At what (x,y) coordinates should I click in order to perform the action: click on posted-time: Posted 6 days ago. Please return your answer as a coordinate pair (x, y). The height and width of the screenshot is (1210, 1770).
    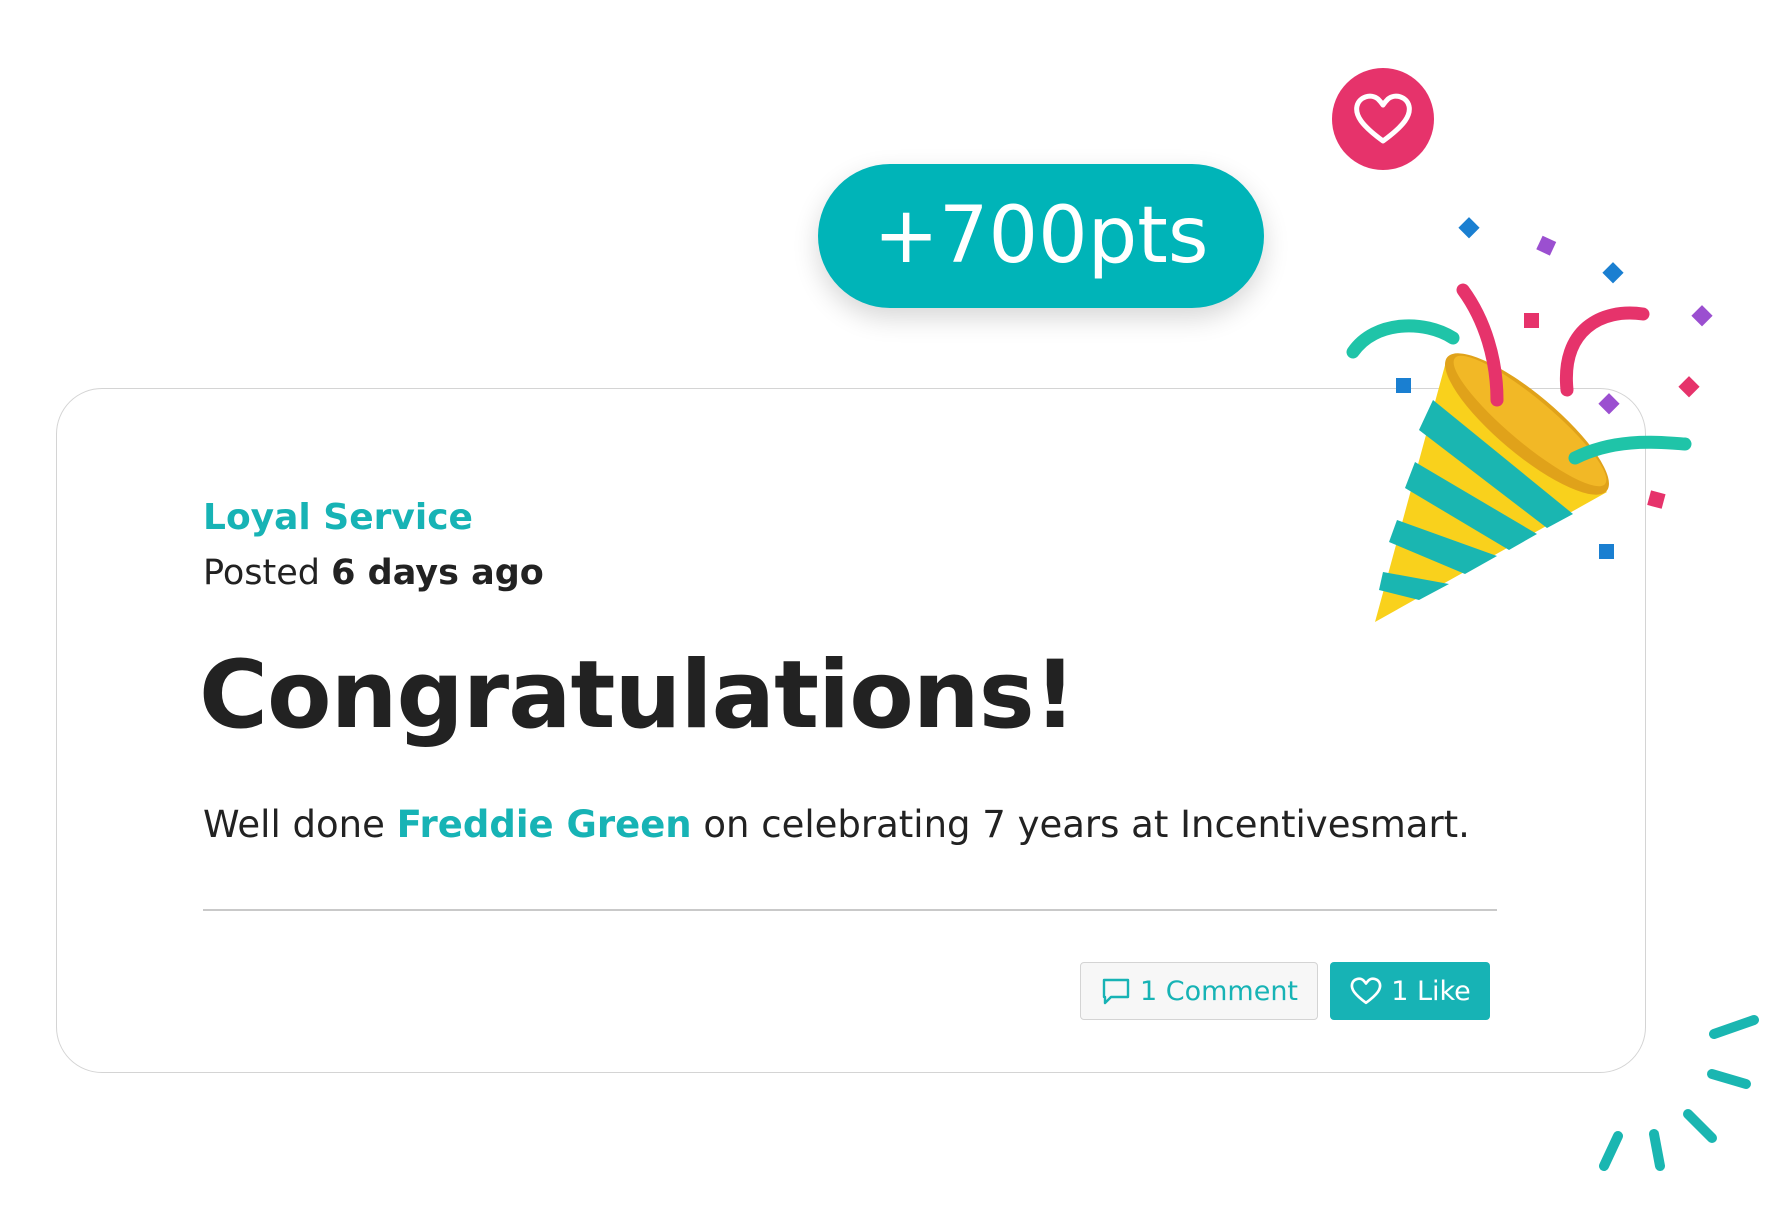
    Looking at the image, I should click on (373, 573).